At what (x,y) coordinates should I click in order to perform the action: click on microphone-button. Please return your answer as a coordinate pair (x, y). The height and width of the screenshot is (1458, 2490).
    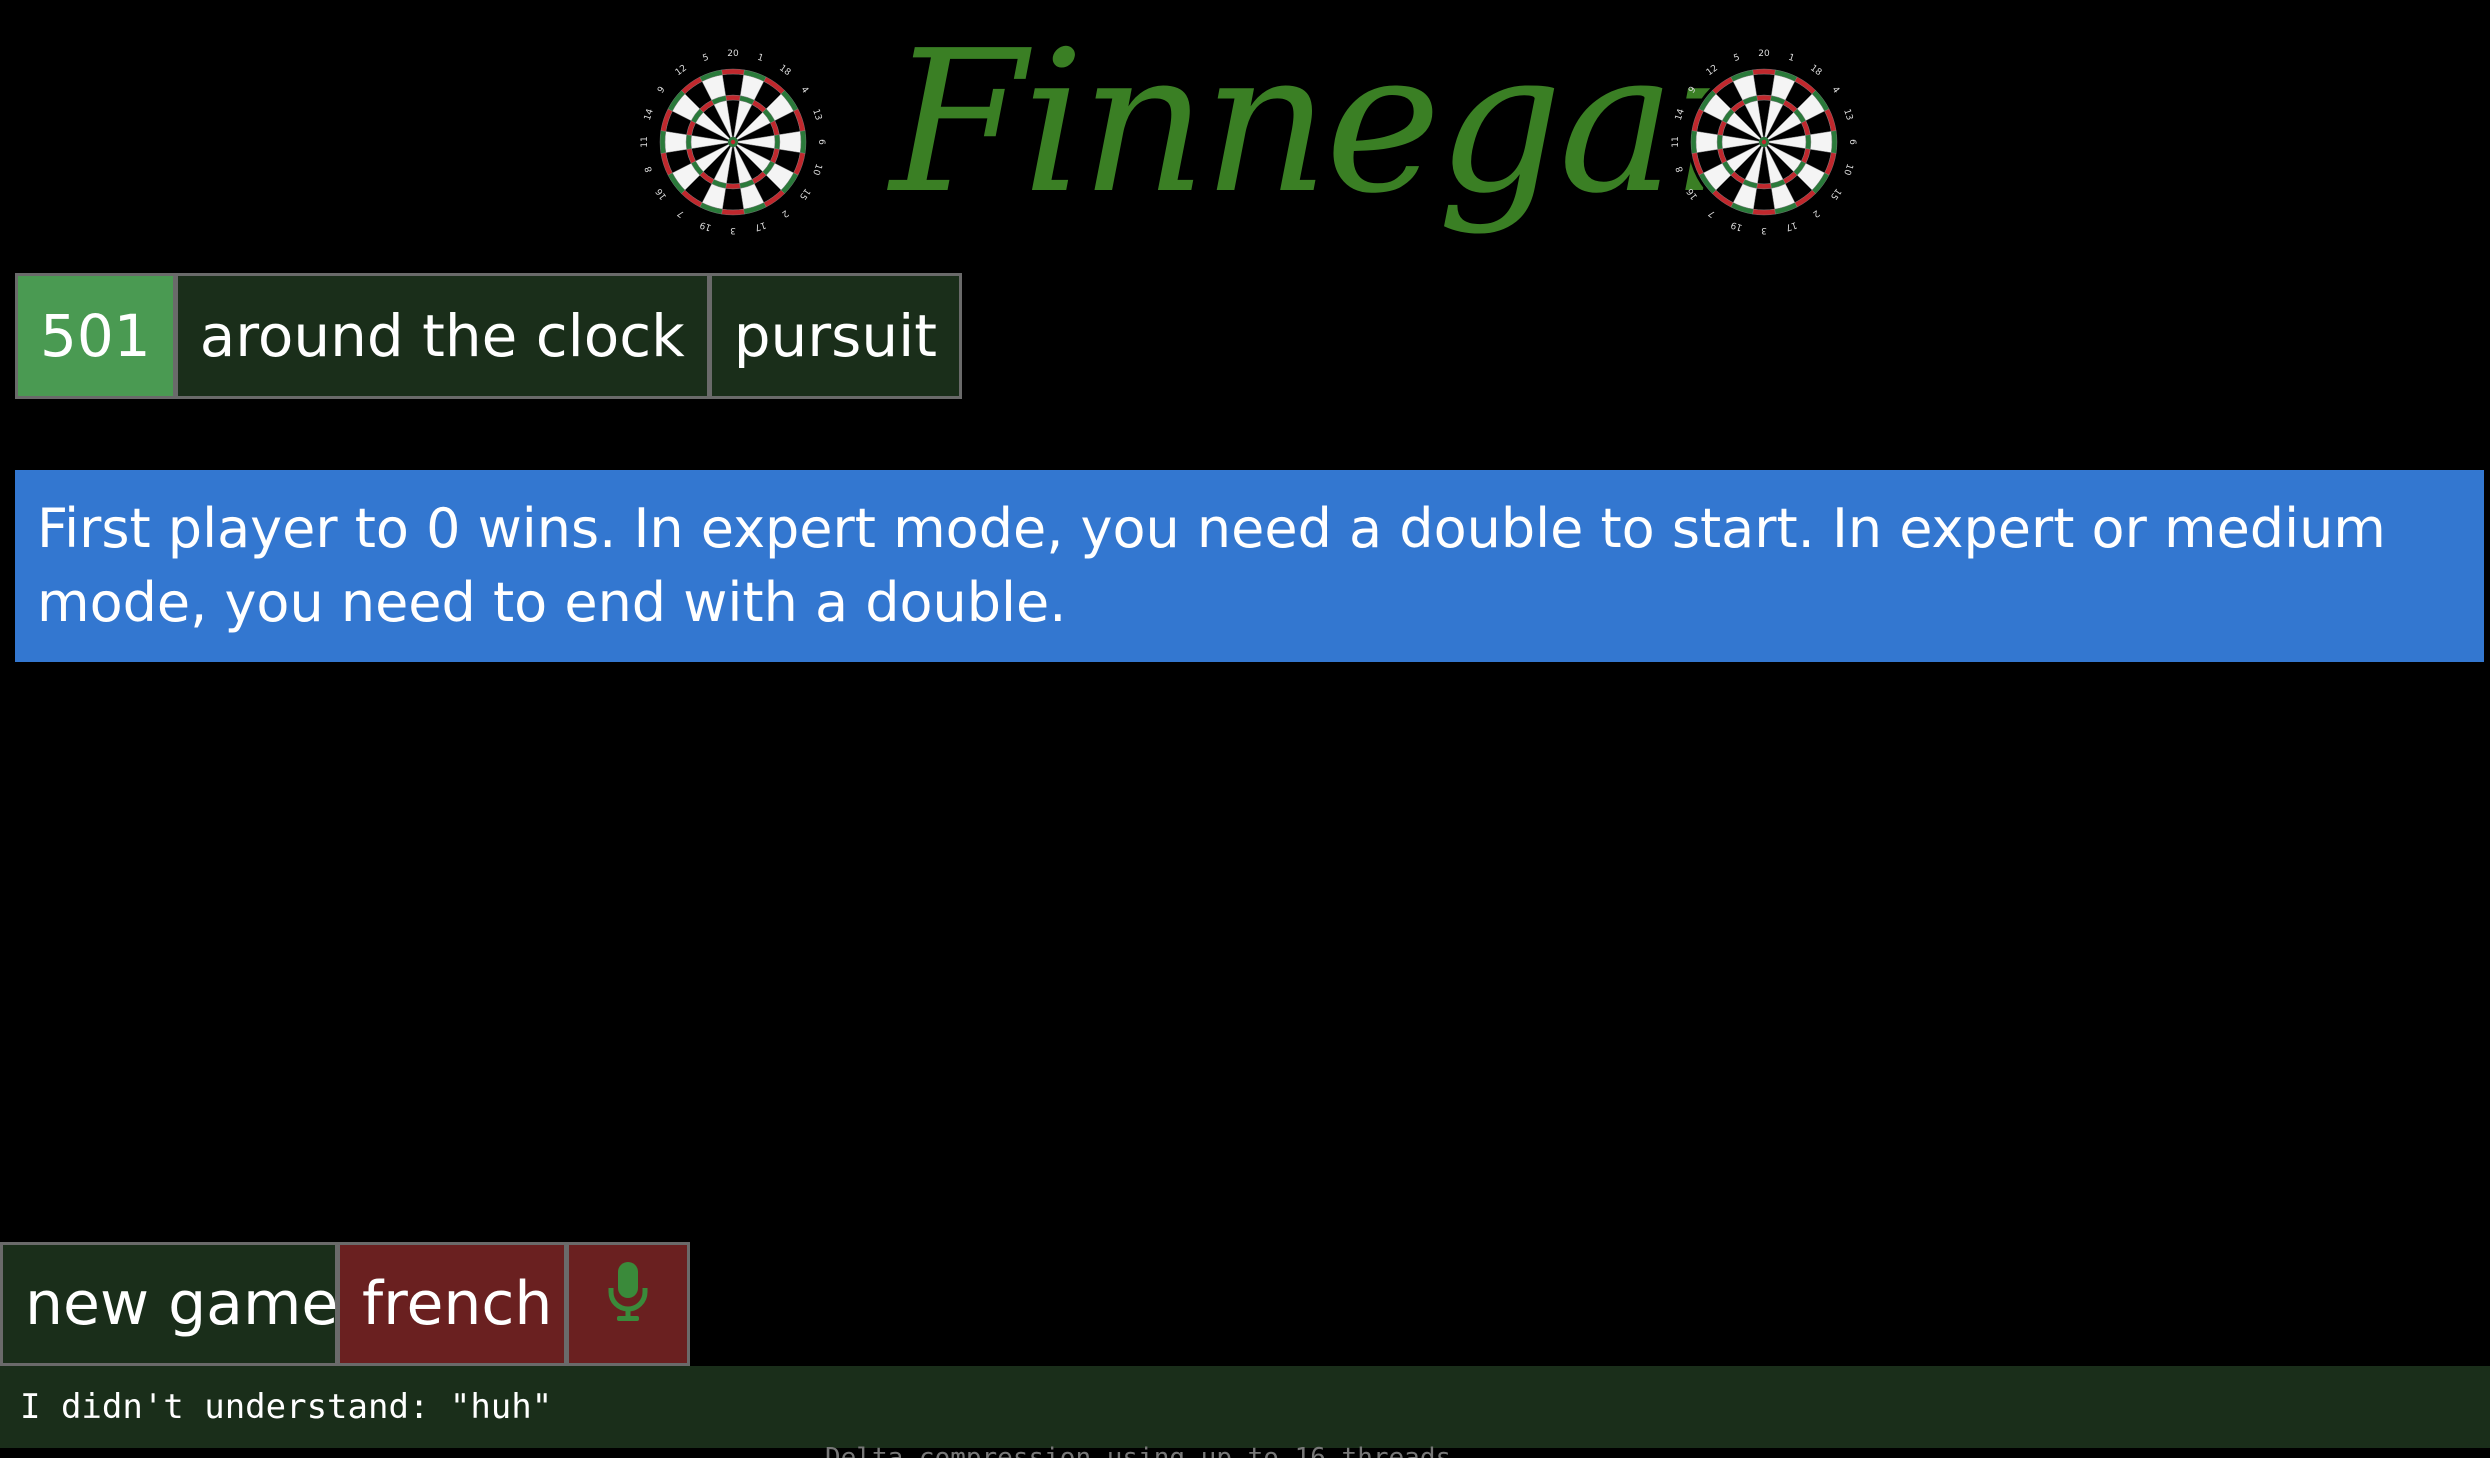
    Looking at the image, I should click on (628, 1304).